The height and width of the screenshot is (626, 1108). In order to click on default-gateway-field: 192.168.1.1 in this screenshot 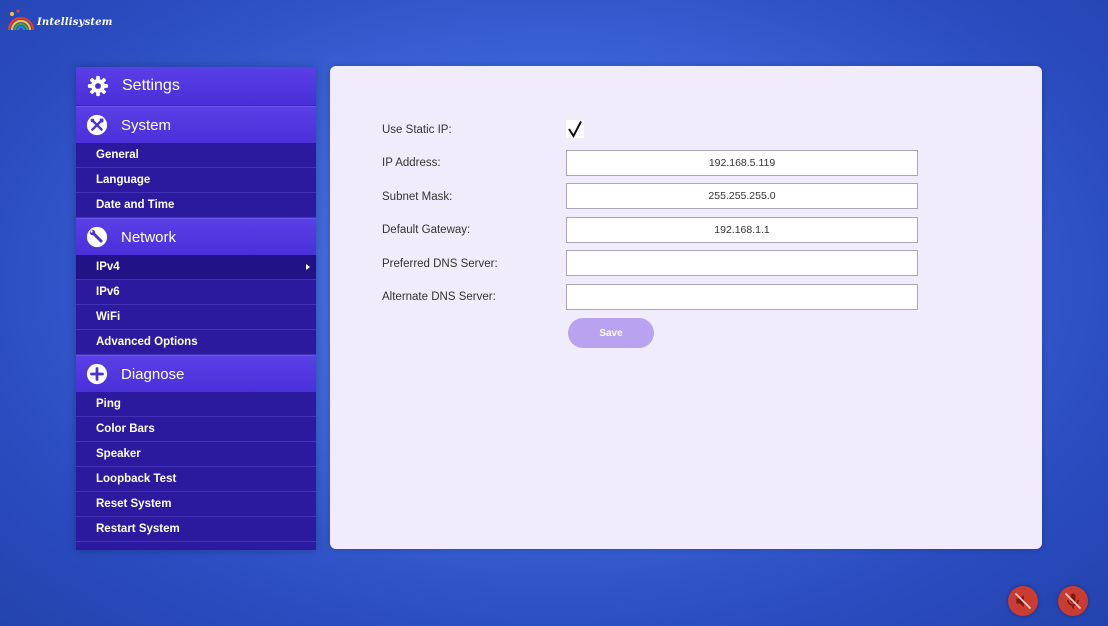, I will do `click(742, 230)`.